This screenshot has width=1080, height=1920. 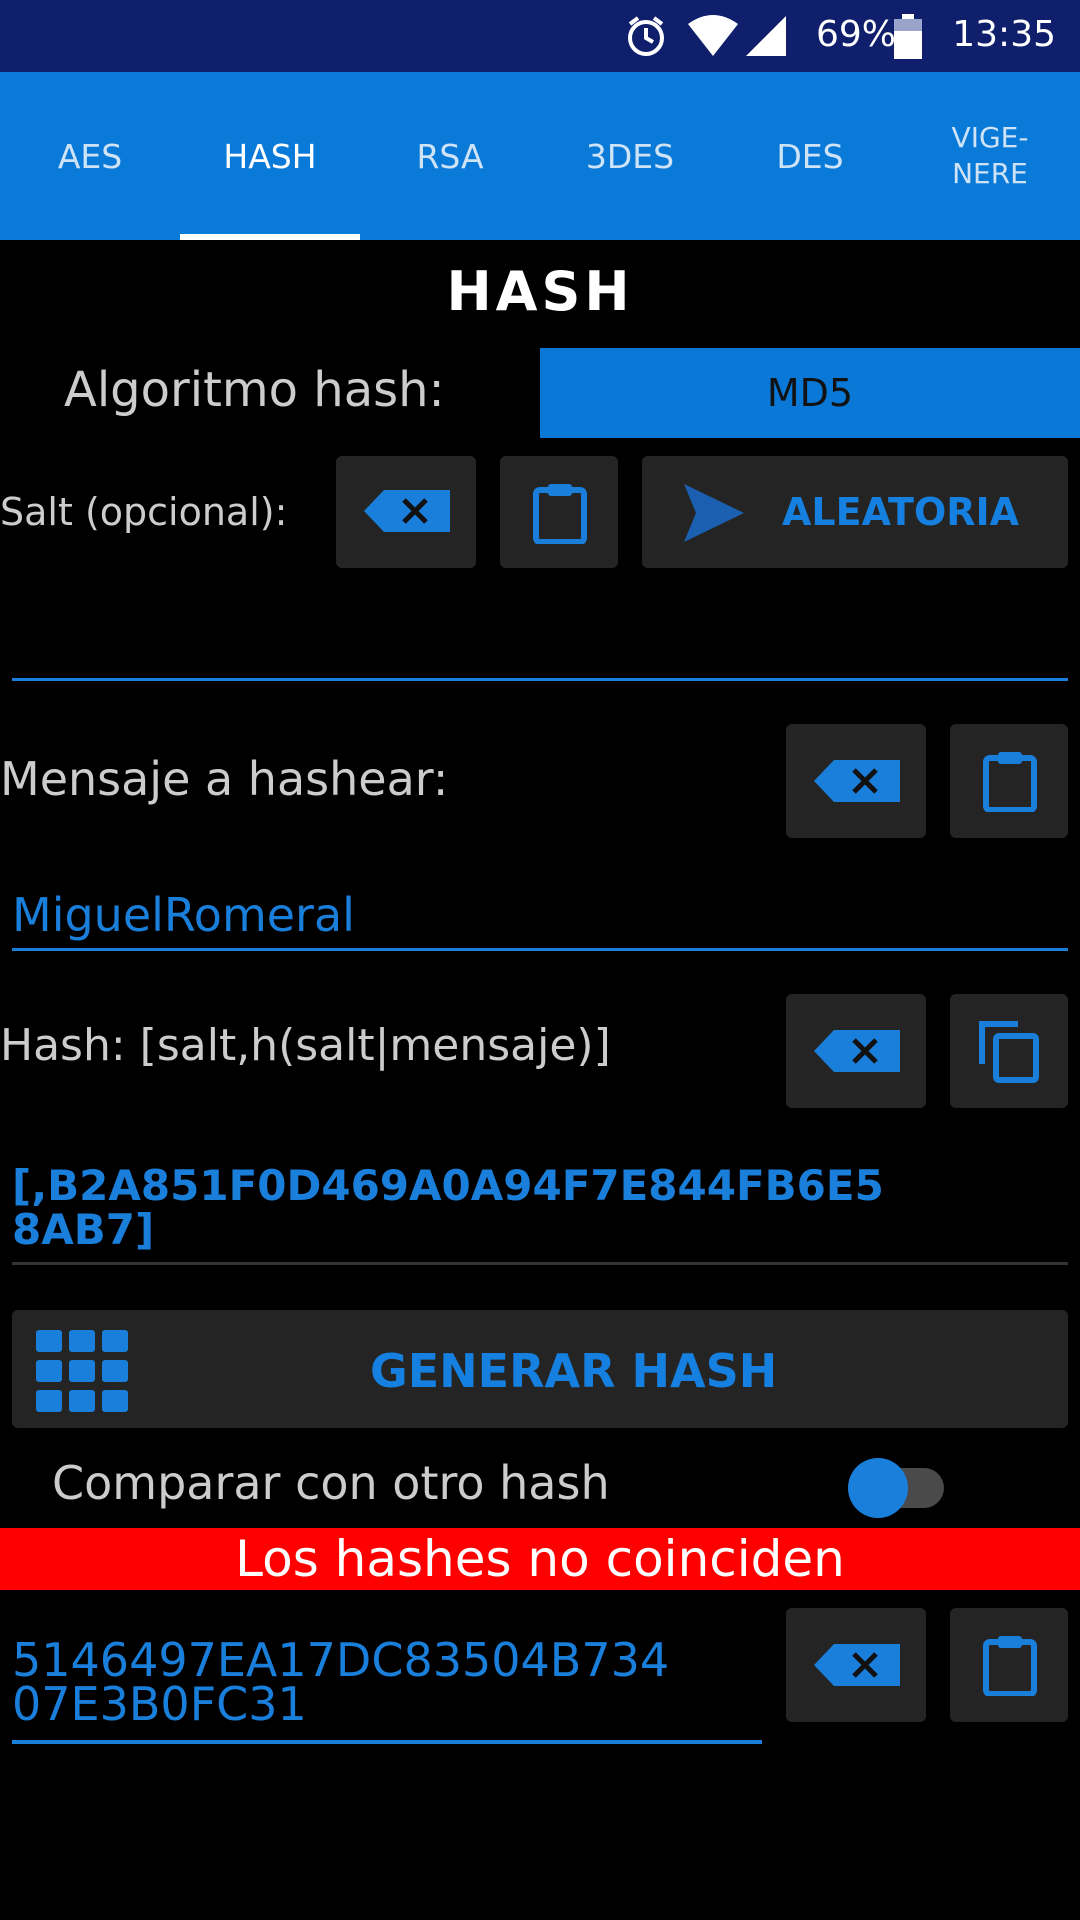 What do you see at coordinates (331, 1483) in the screenshot?
I see `compare-label: Comparar con otro hash` at bounding box center [331, 1483].